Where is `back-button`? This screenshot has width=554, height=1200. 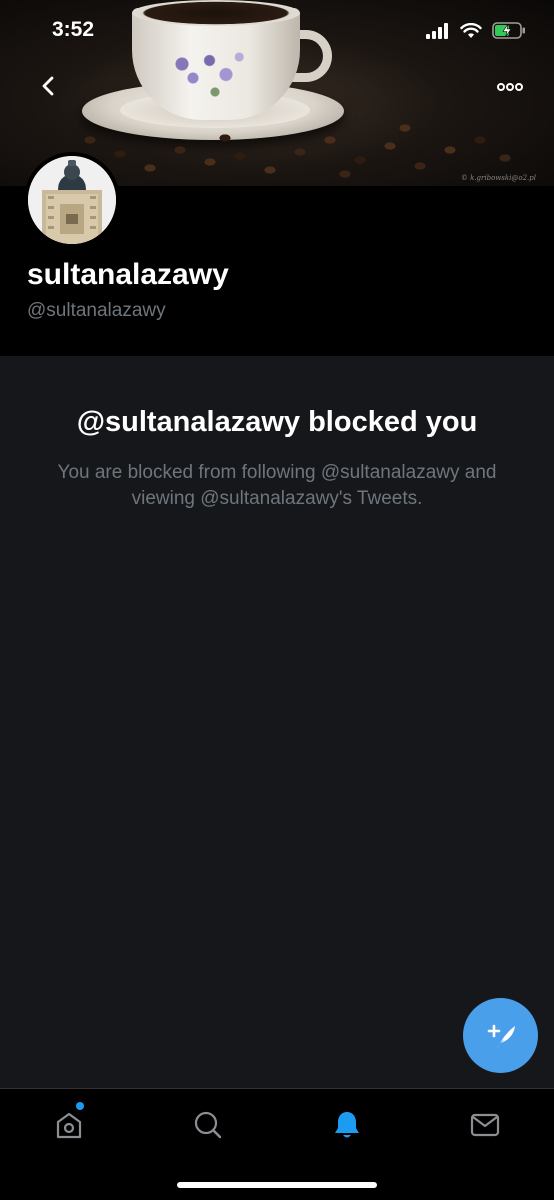 back-button is located at coordinates (48, 86).